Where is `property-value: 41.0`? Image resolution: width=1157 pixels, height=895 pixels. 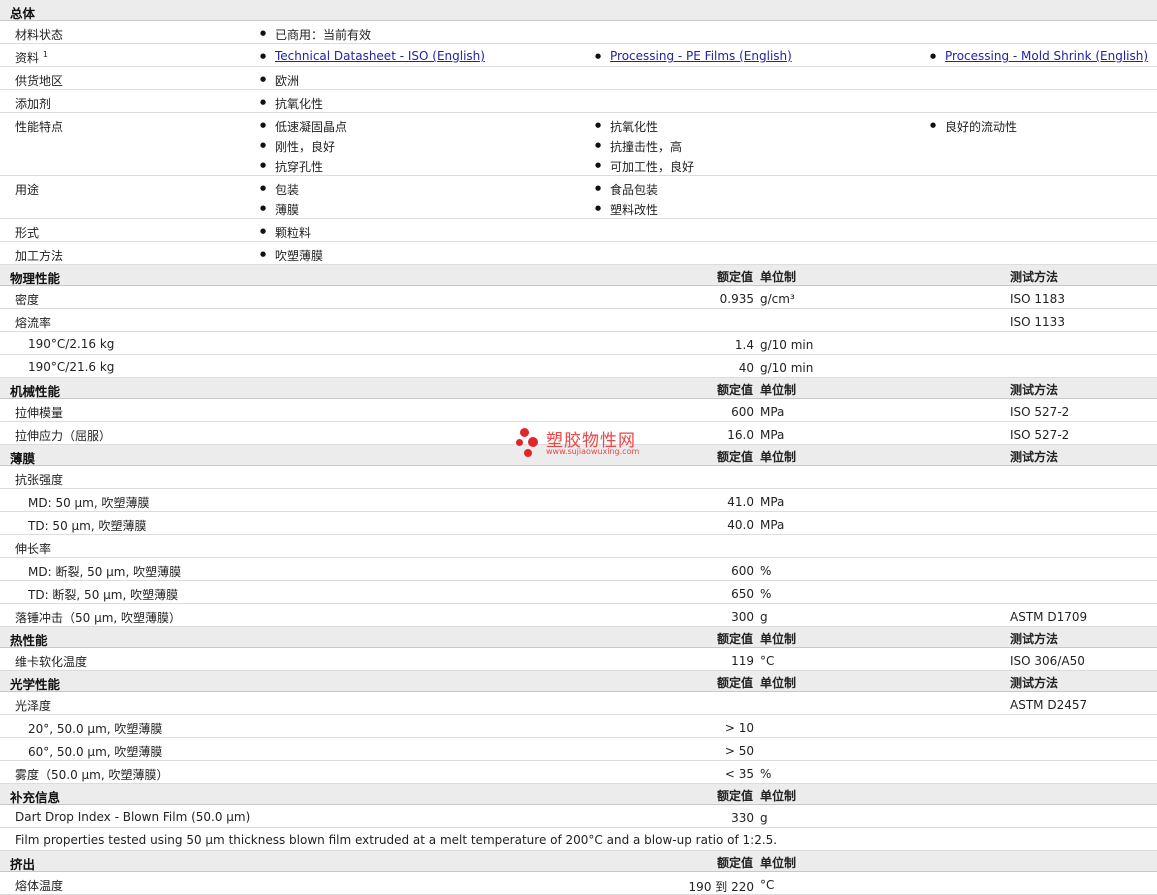 property-value: 41.0 is located at coordinates (740, 502).